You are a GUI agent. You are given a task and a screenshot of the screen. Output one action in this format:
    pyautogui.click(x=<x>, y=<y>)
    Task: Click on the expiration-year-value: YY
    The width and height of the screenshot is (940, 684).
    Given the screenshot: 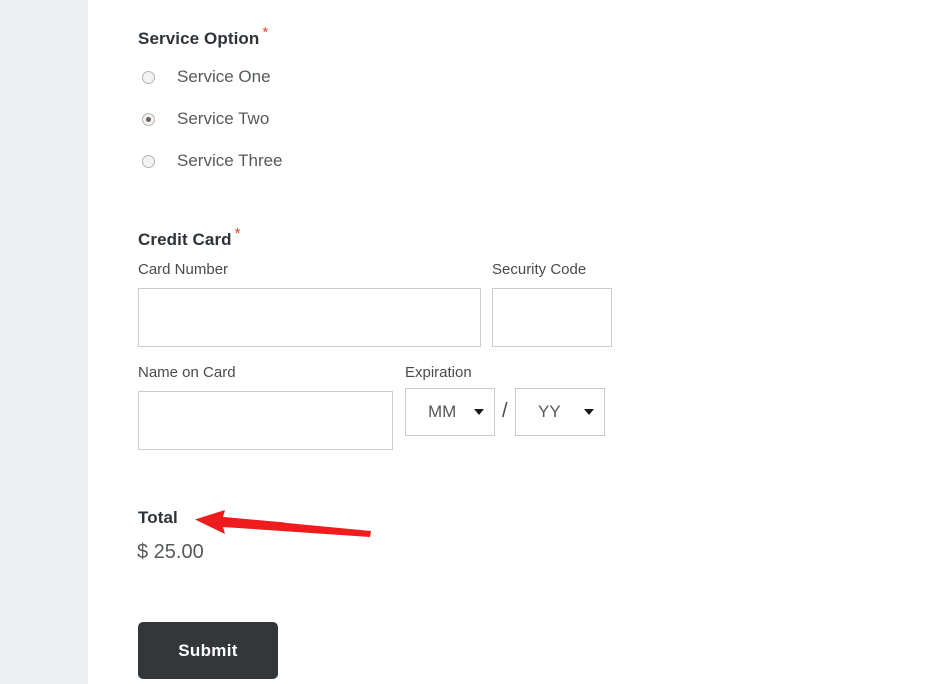 What is the action you would take?
    pyautogui.click(x=549, y=411)
    